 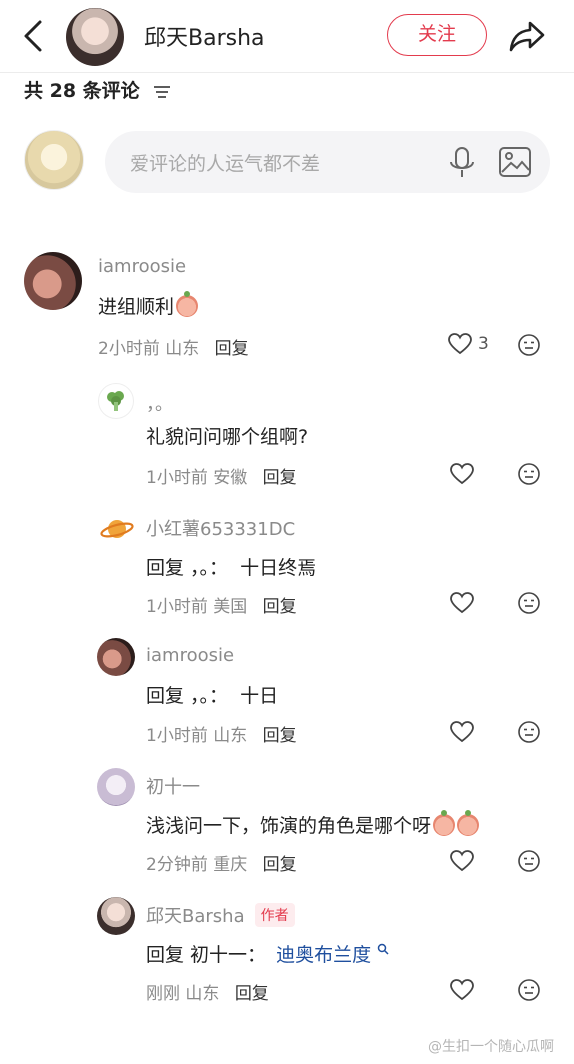 I want to click on comment-text: 回复 ，。： 十日, so click(x=212, y=696).